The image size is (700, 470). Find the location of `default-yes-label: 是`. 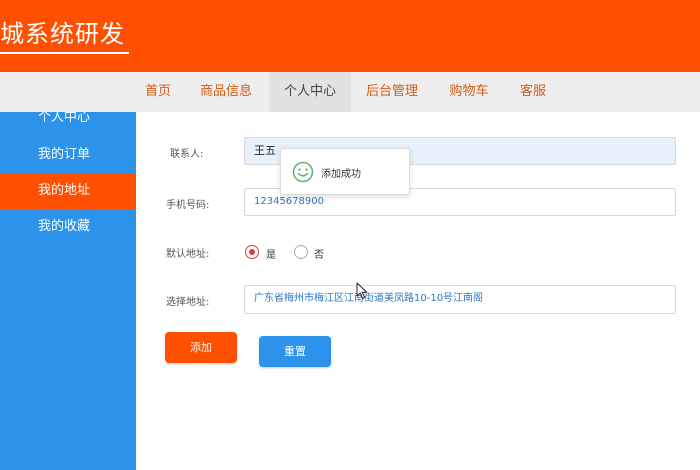

default-yes-label: 是 is located at coordinates (271, 255).